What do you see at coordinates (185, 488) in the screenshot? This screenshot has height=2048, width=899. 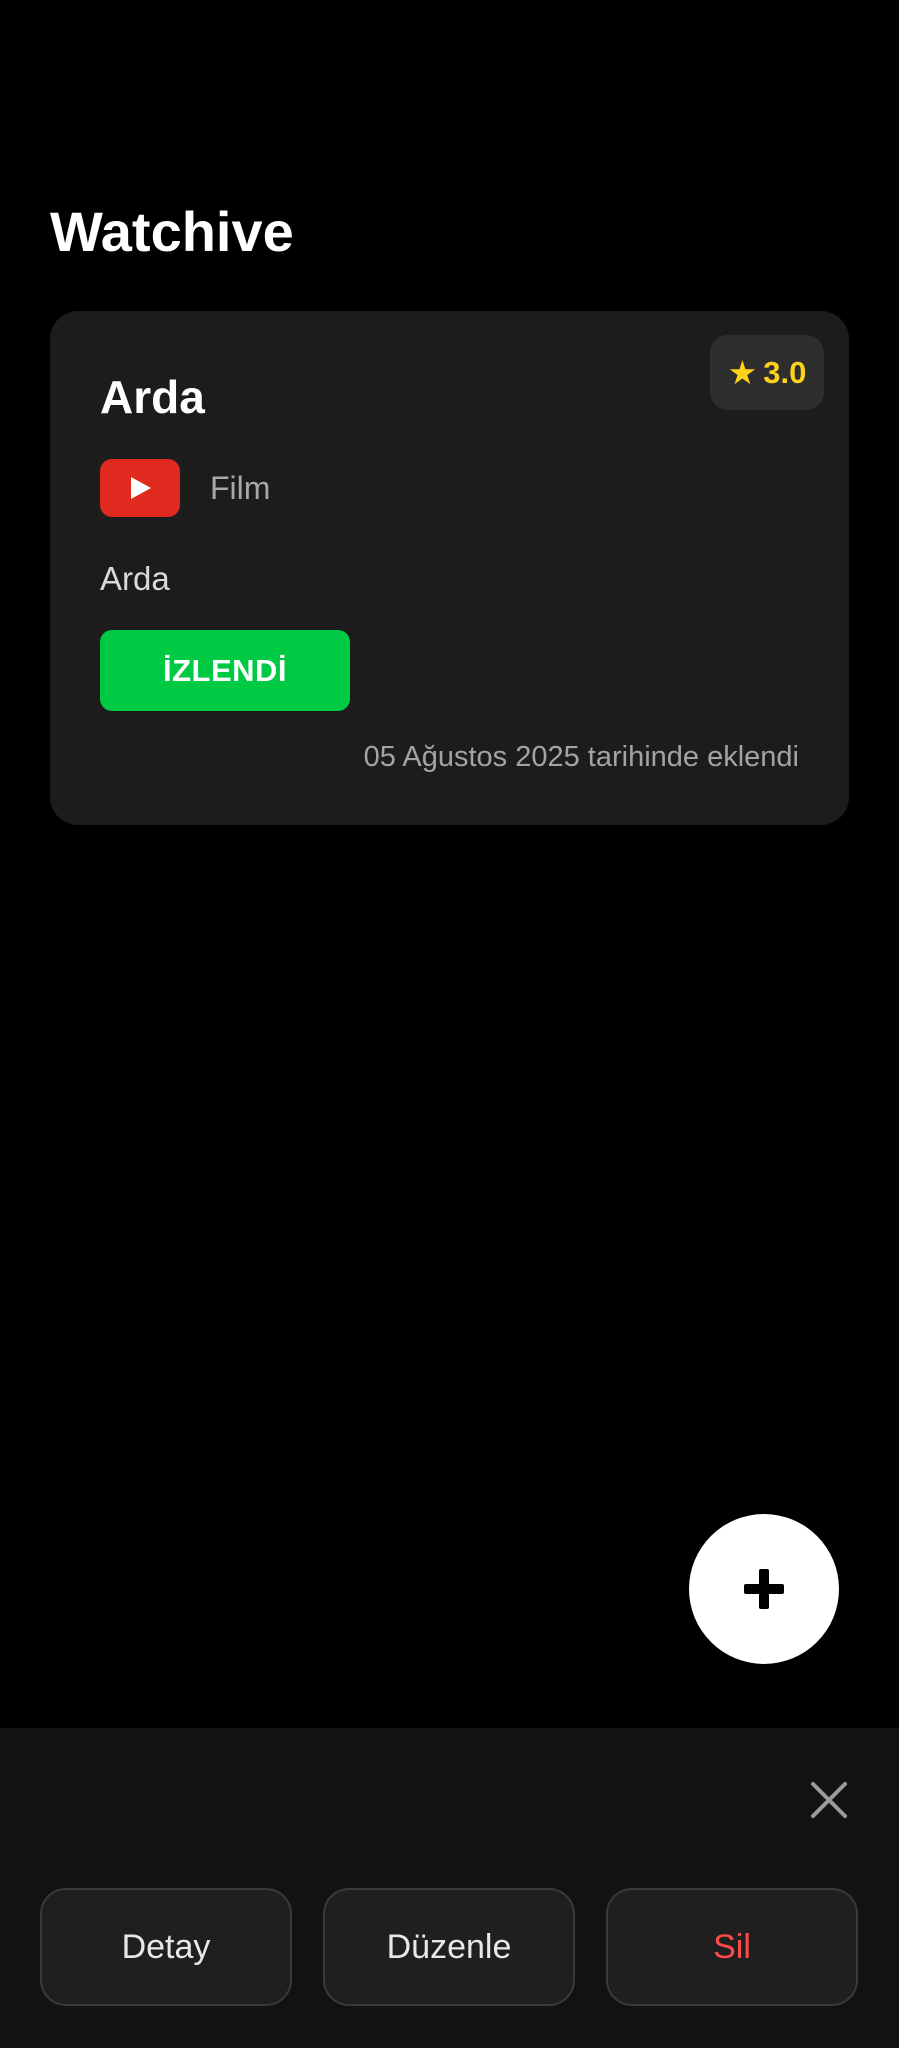 I see `platform-row: Film` at bounding box center [185, 488].